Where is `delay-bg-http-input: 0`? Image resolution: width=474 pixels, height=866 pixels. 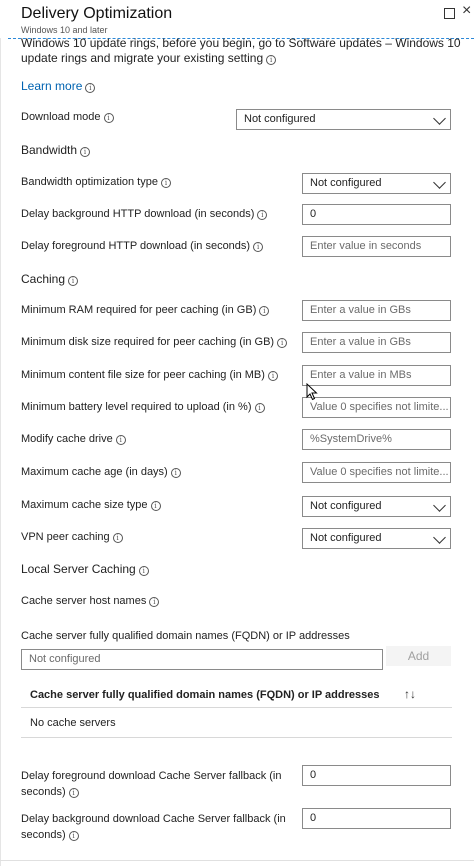
delay-bg-http-input: 0 is located at coordinates (376, 214).